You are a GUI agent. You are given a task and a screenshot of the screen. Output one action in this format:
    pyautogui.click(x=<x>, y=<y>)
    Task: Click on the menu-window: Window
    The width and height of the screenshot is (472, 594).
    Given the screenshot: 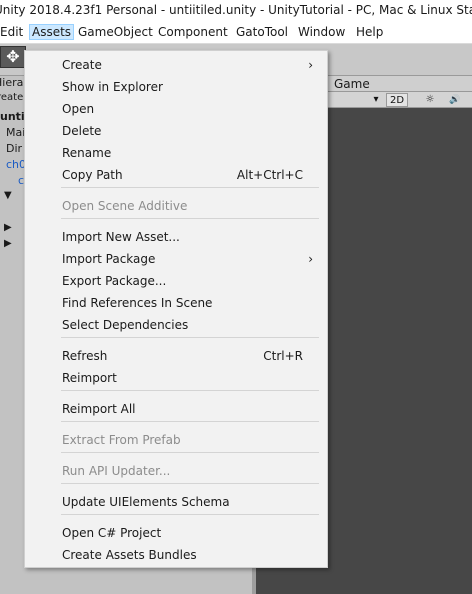 What is the action you would take?
    pyautogui.click(x=321, y=32)
    